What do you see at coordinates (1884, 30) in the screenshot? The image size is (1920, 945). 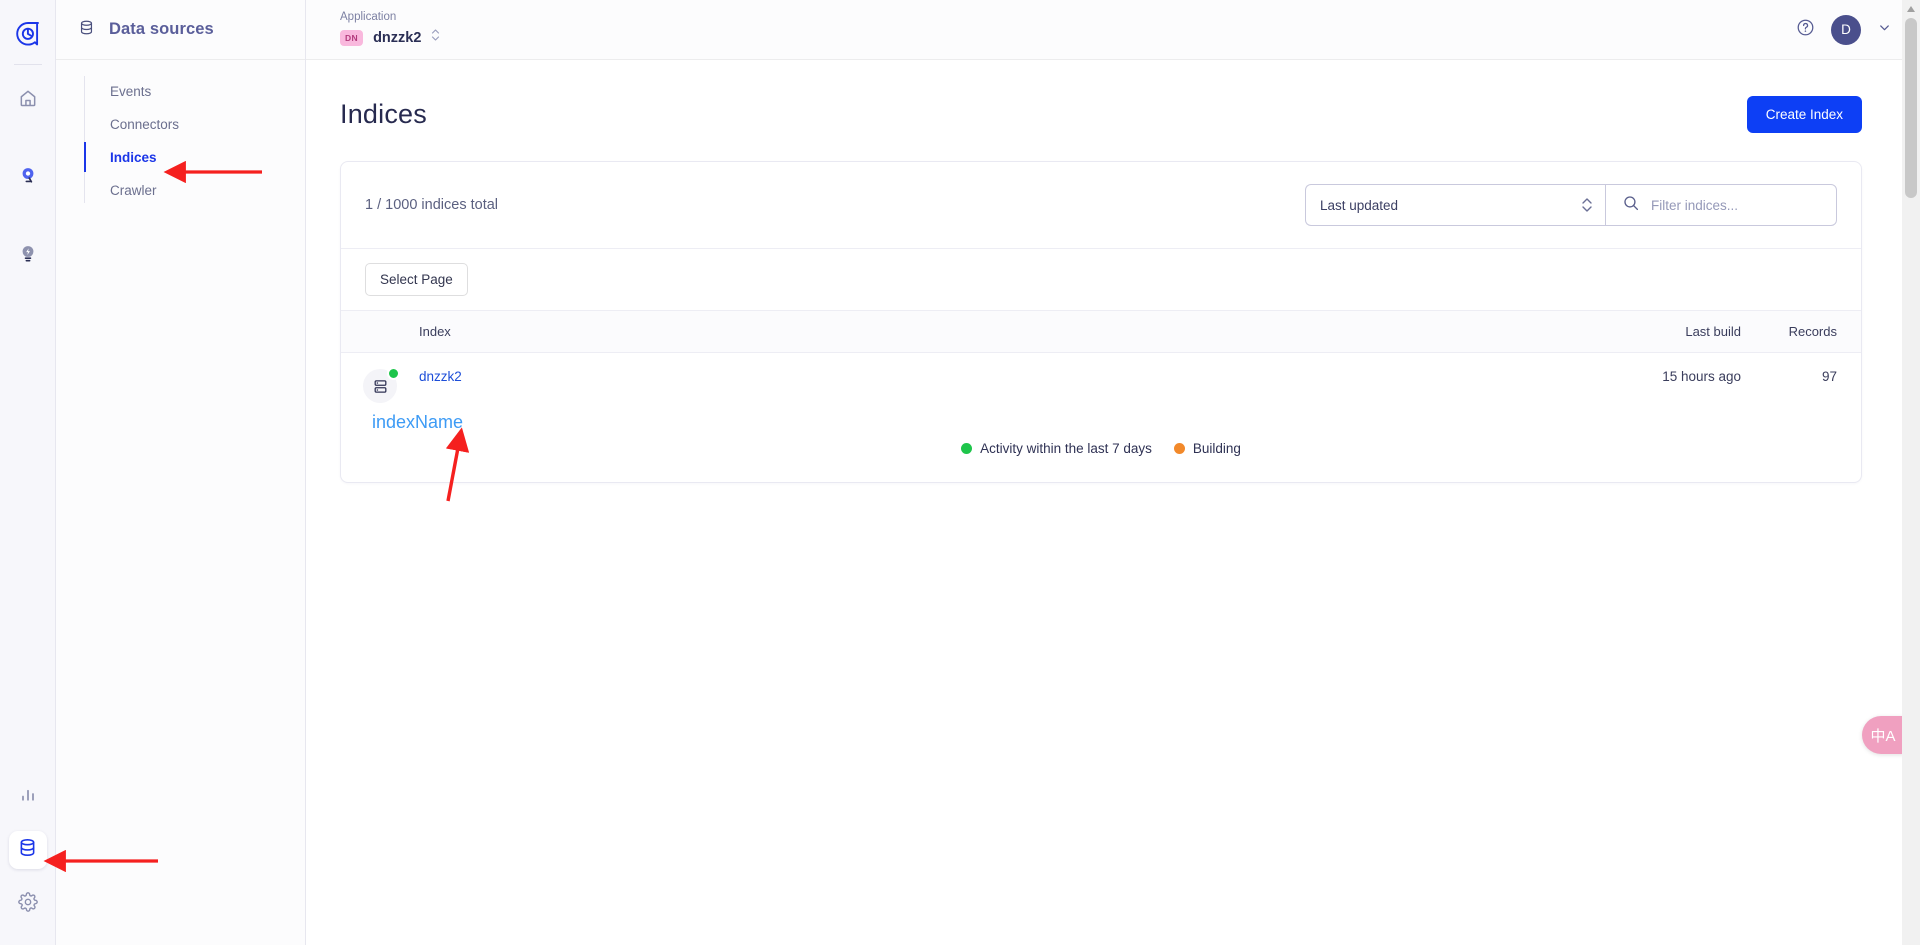 I see `chevron-down-icon` at bounding box center [1884, 30].